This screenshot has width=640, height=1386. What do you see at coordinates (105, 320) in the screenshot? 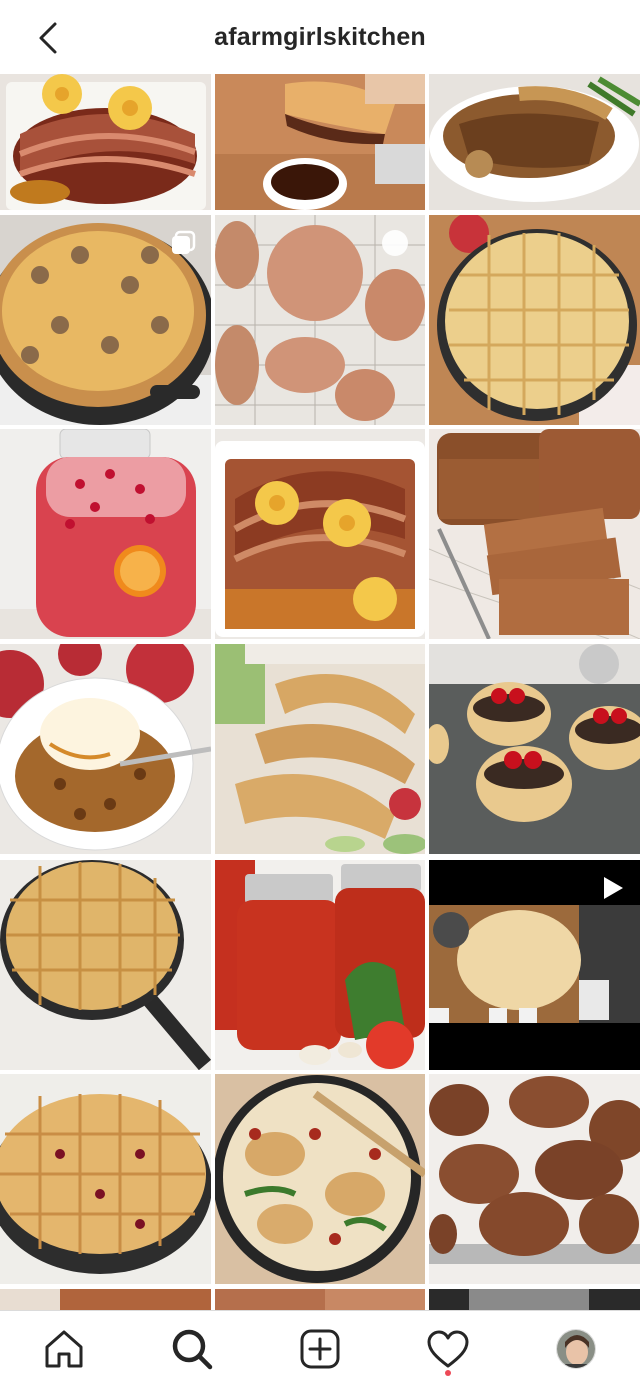
I see `post-sausage-pizza-skillet` at bounding box center [105, 320].